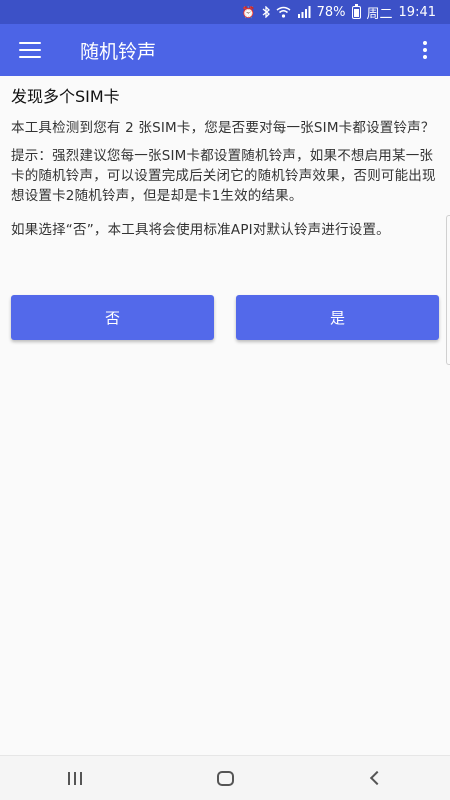  Describe the element at coordinates (356, 11) in the screenshot. I see `battery-icon` at that location.